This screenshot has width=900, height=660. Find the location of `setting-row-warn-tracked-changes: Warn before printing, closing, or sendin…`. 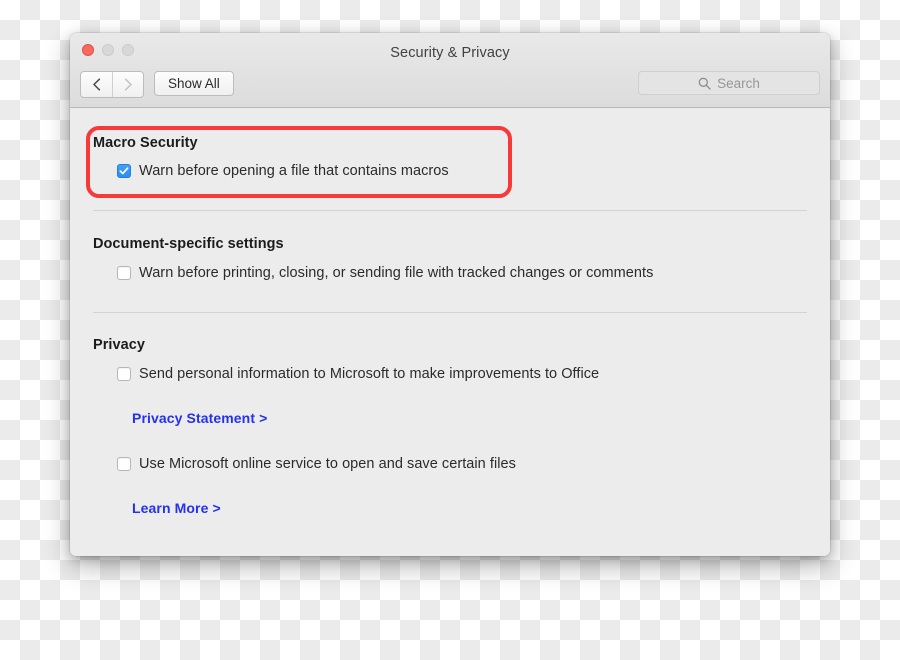

setting-row-warn-tracked-changes: Warn before printing, closing, or sendin… is located at coordinates (462, 273).